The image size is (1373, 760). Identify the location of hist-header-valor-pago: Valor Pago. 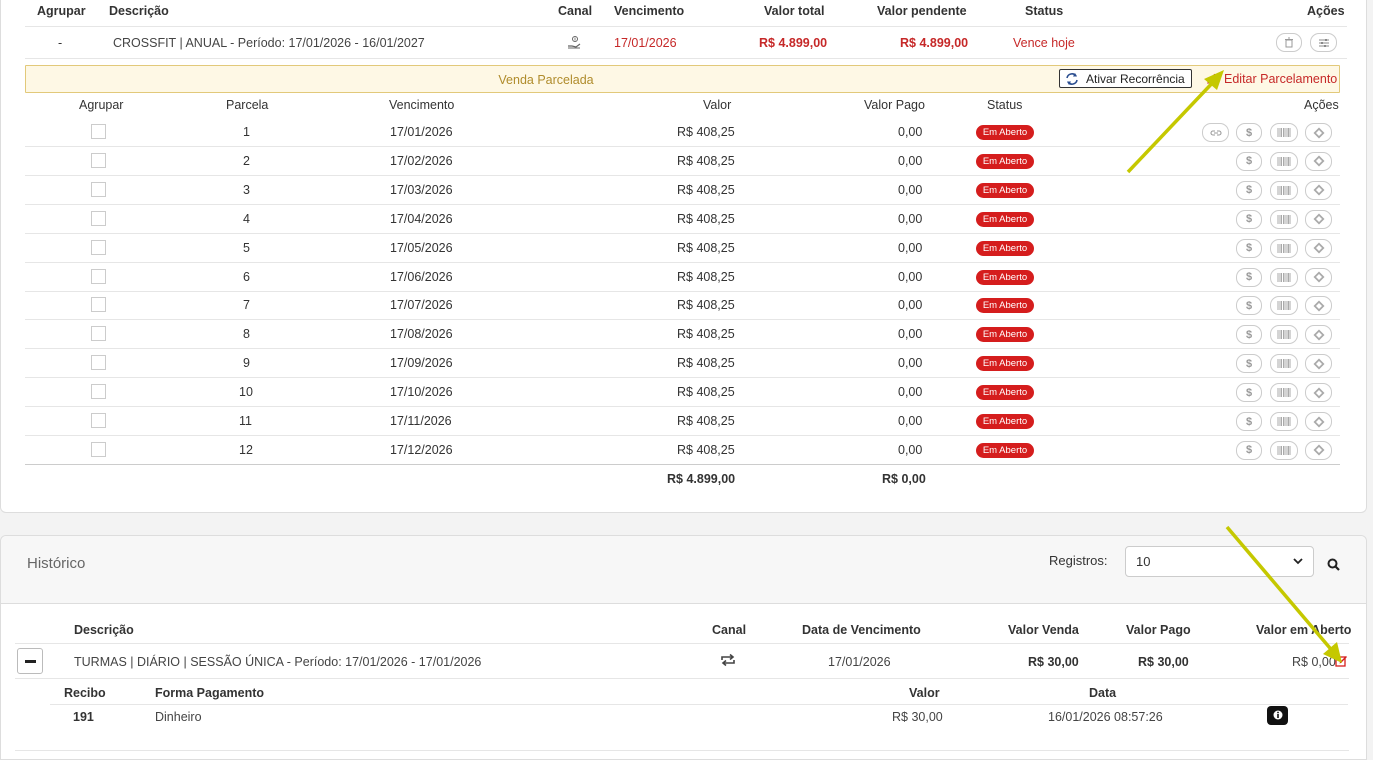
(1158, 630).